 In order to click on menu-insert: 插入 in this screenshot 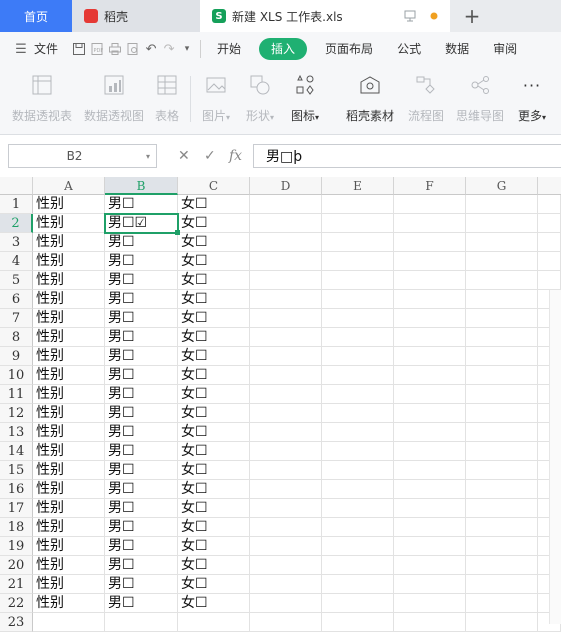, I will do `click(283, 49)`.